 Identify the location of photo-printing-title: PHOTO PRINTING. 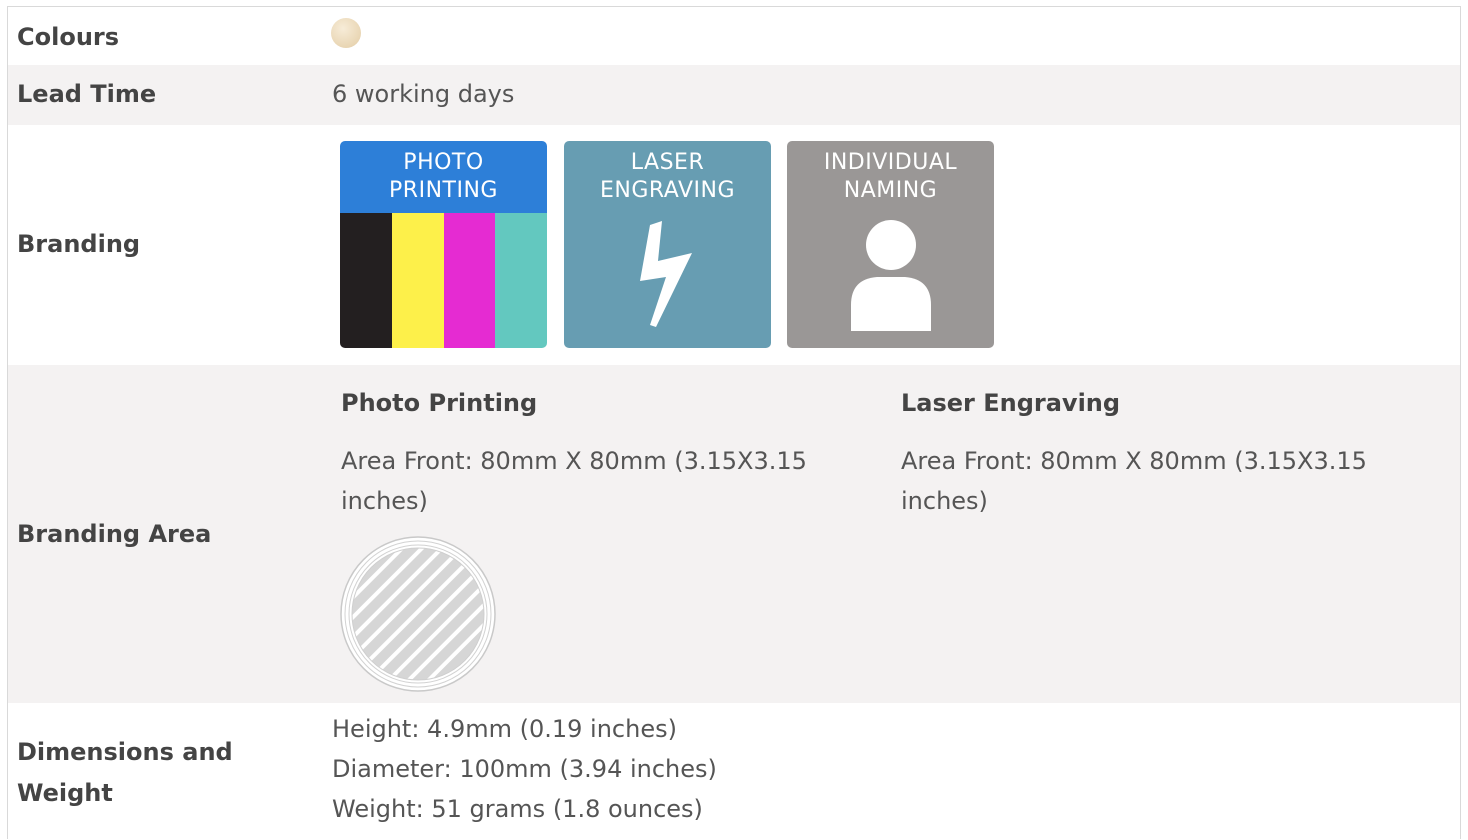
(443, 176).